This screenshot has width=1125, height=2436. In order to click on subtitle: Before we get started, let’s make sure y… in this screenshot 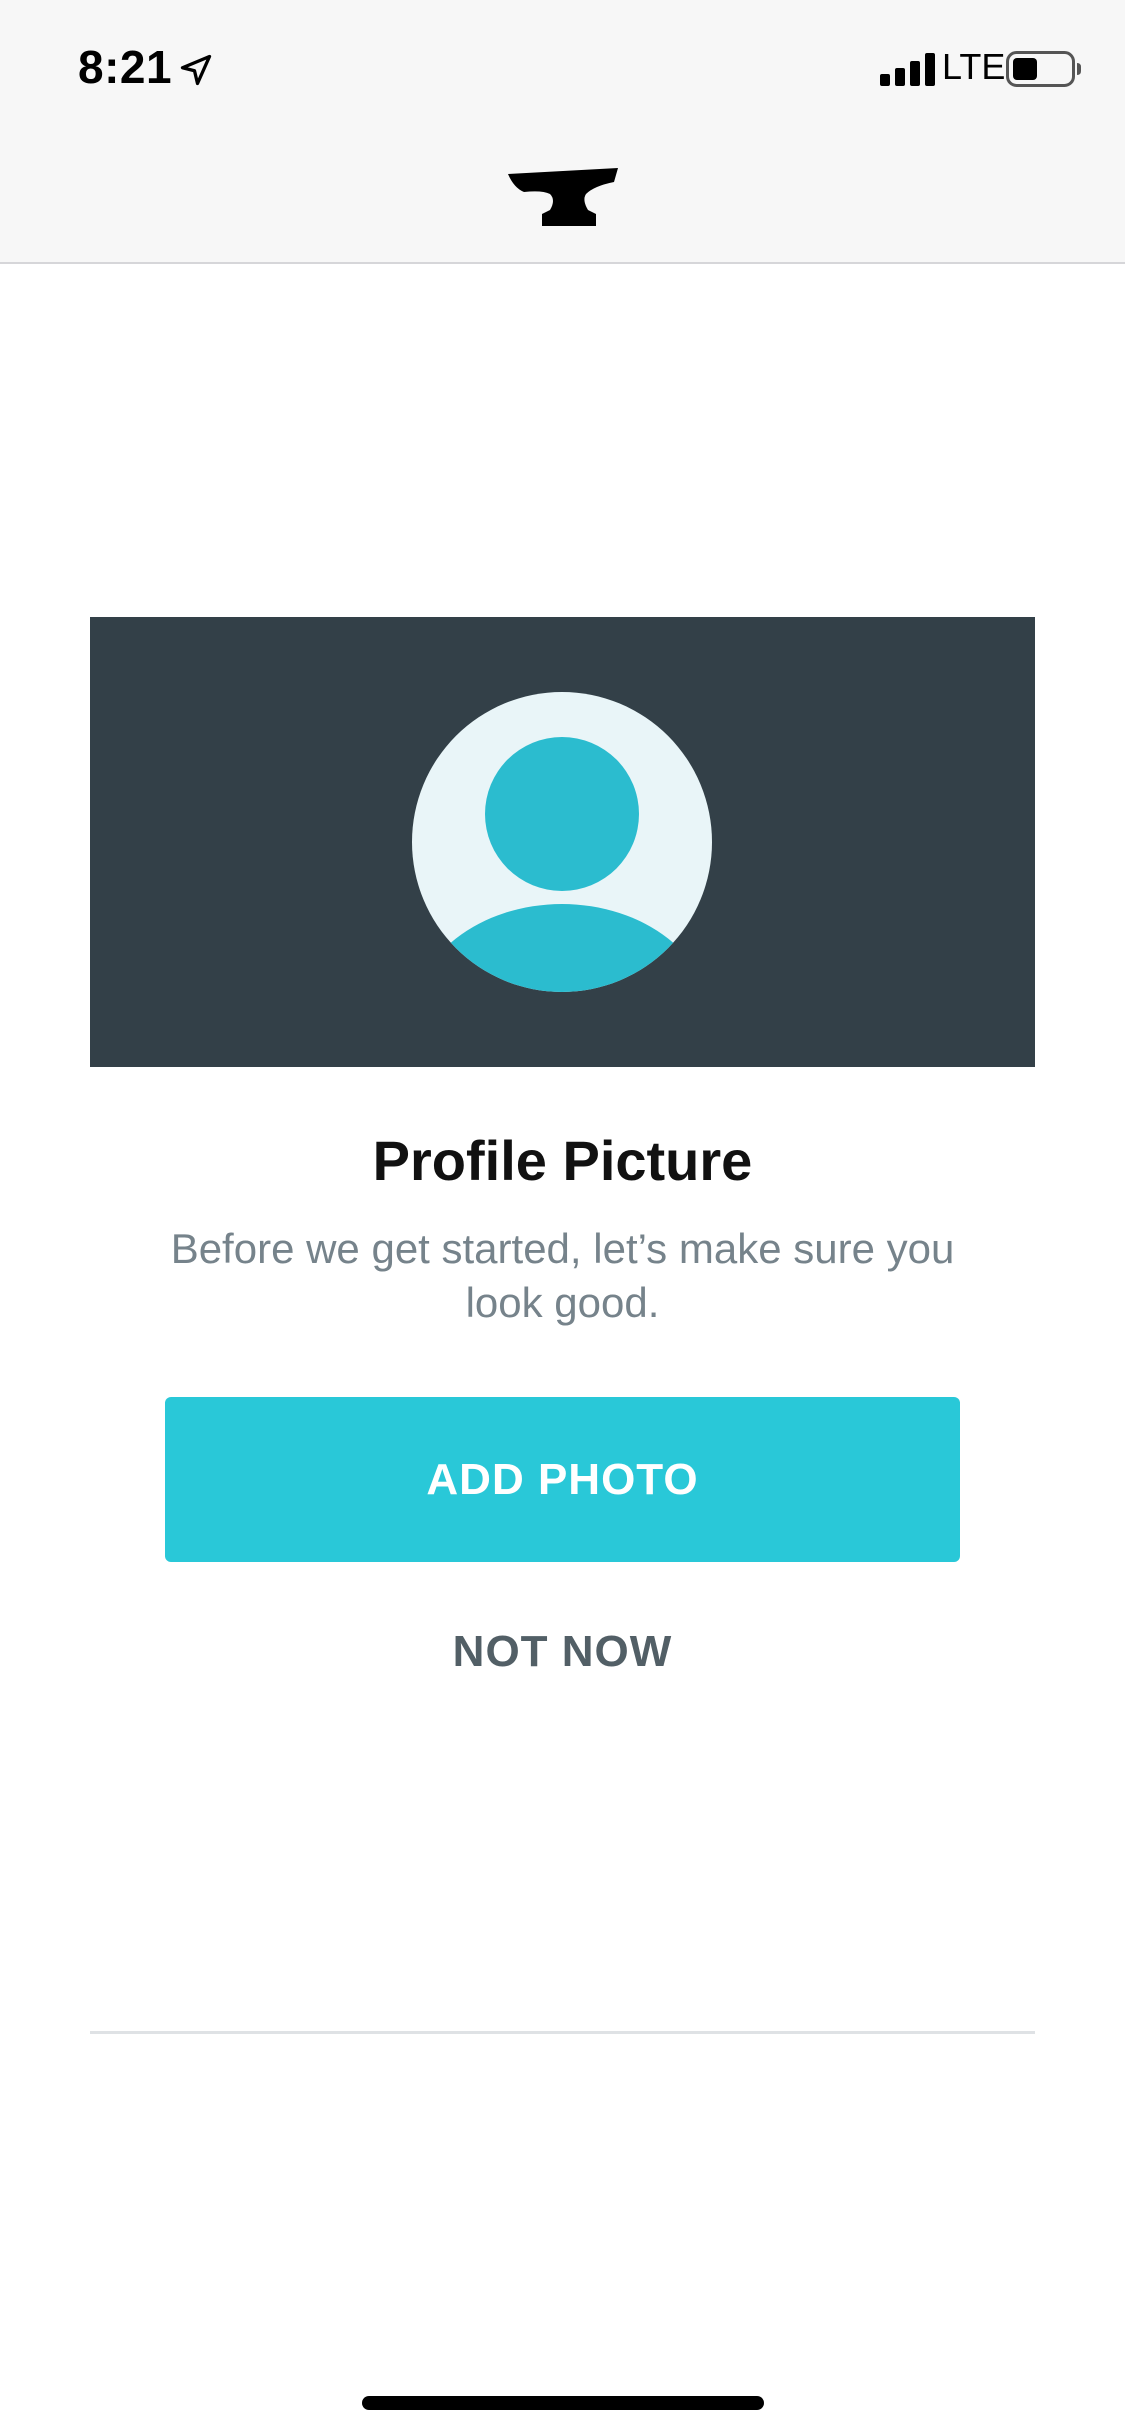, I will do `click(562, 1275)`.